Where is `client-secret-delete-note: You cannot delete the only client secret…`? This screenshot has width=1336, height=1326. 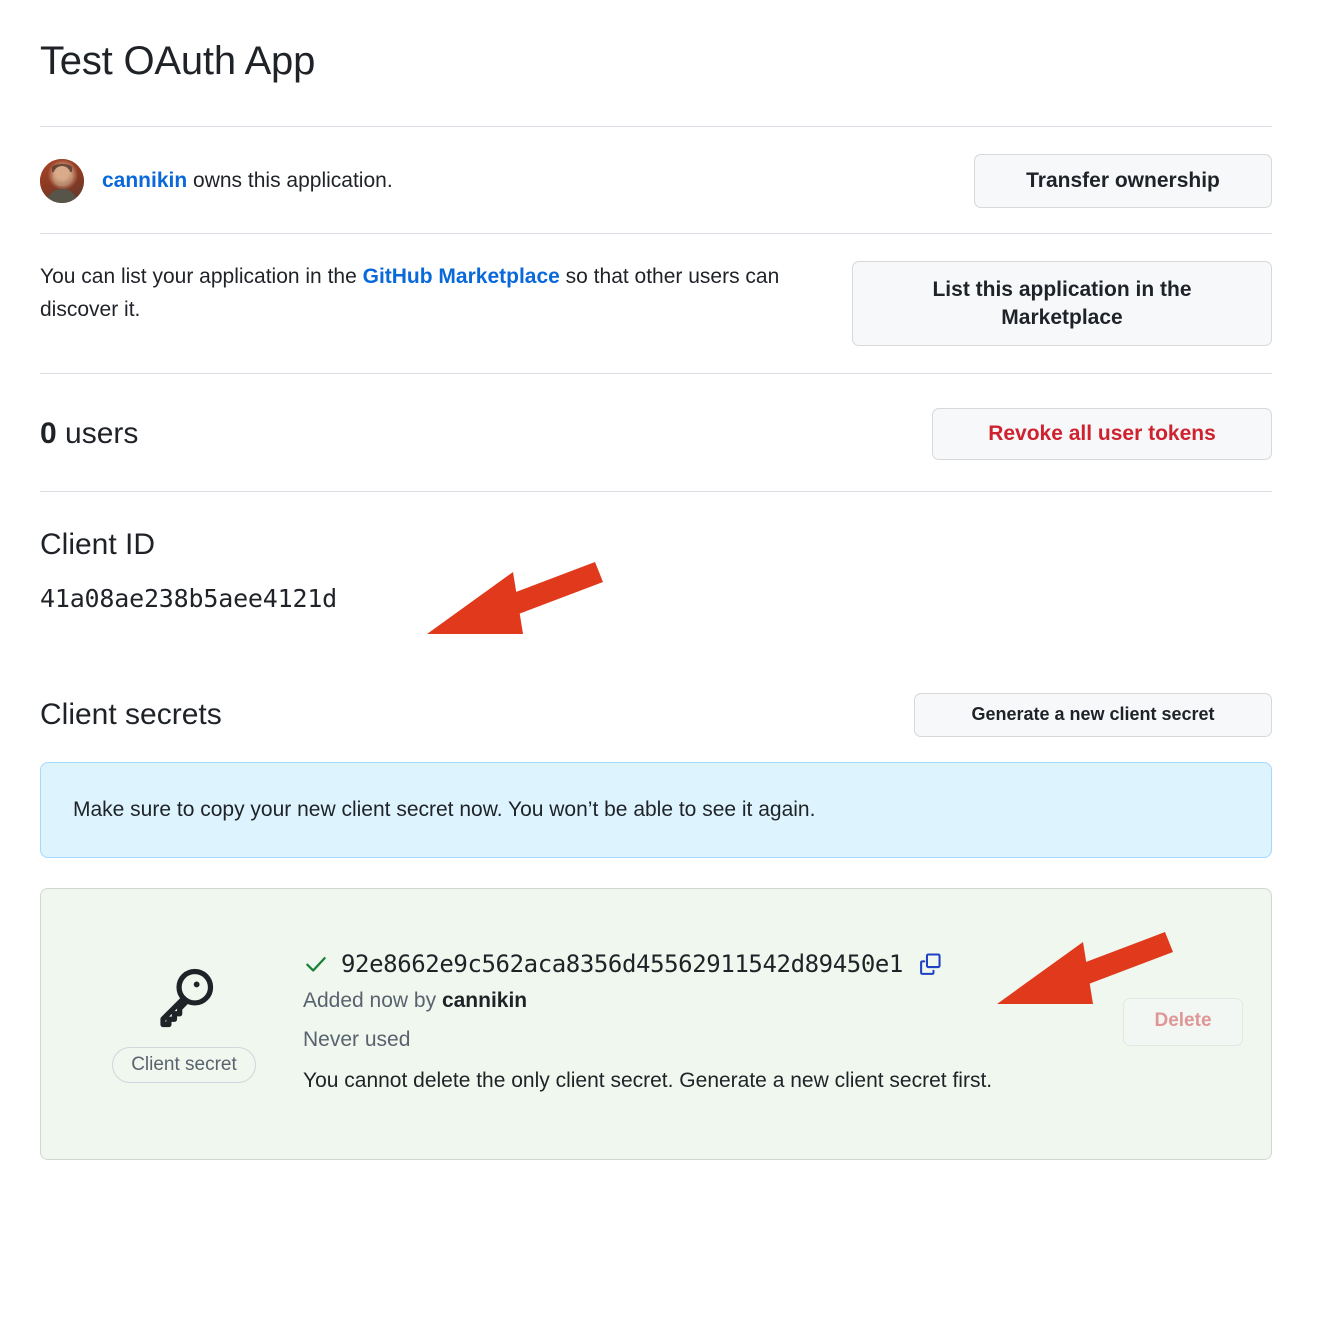 client-secret-delete-note: You cannot delete the only client secret… is located at coordinates (648, 1080).